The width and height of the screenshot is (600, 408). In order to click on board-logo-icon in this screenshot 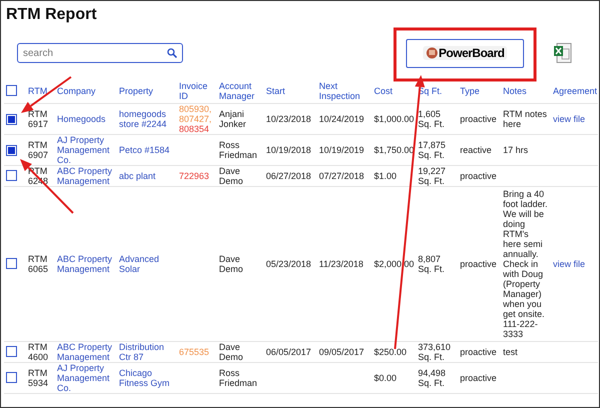, I will do `click(432, 53)`.